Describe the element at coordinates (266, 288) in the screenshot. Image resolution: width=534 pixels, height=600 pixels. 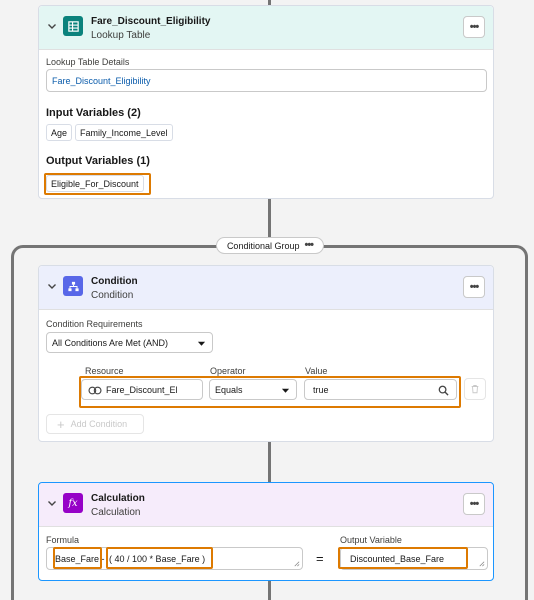
I see `condition-card-header: Condition Condition •••` at that location.